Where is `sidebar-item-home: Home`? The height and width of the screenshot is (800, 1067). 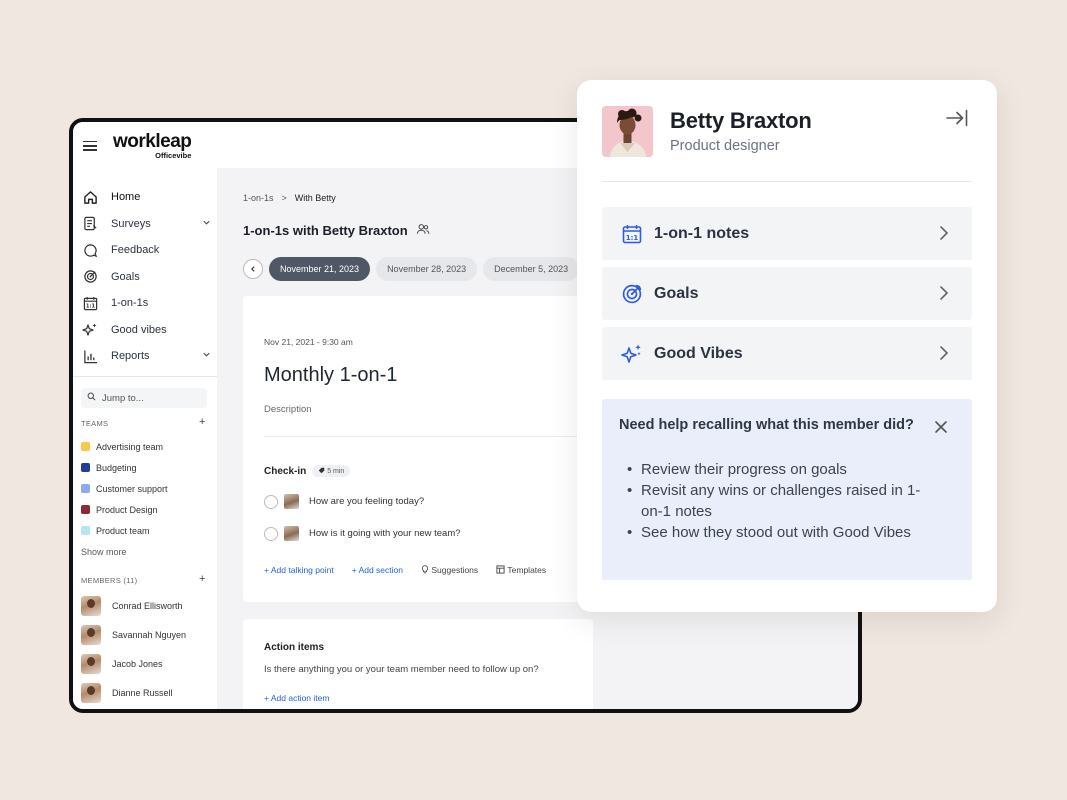 sidebar-item-home: Home is located at coordinates (146, 197).